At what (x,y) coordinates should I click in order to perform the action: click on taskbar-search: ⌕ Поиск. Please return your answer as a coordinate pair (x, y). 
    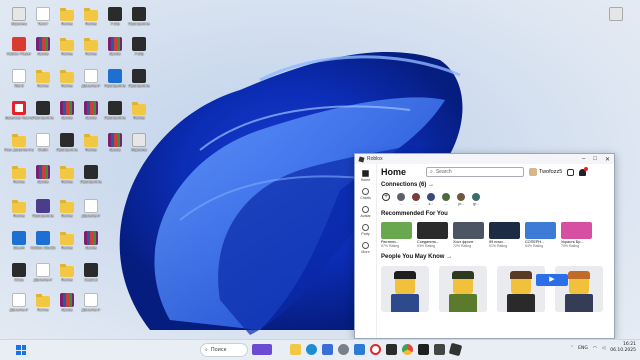
    Looking at the image, I should click on (224, 350).